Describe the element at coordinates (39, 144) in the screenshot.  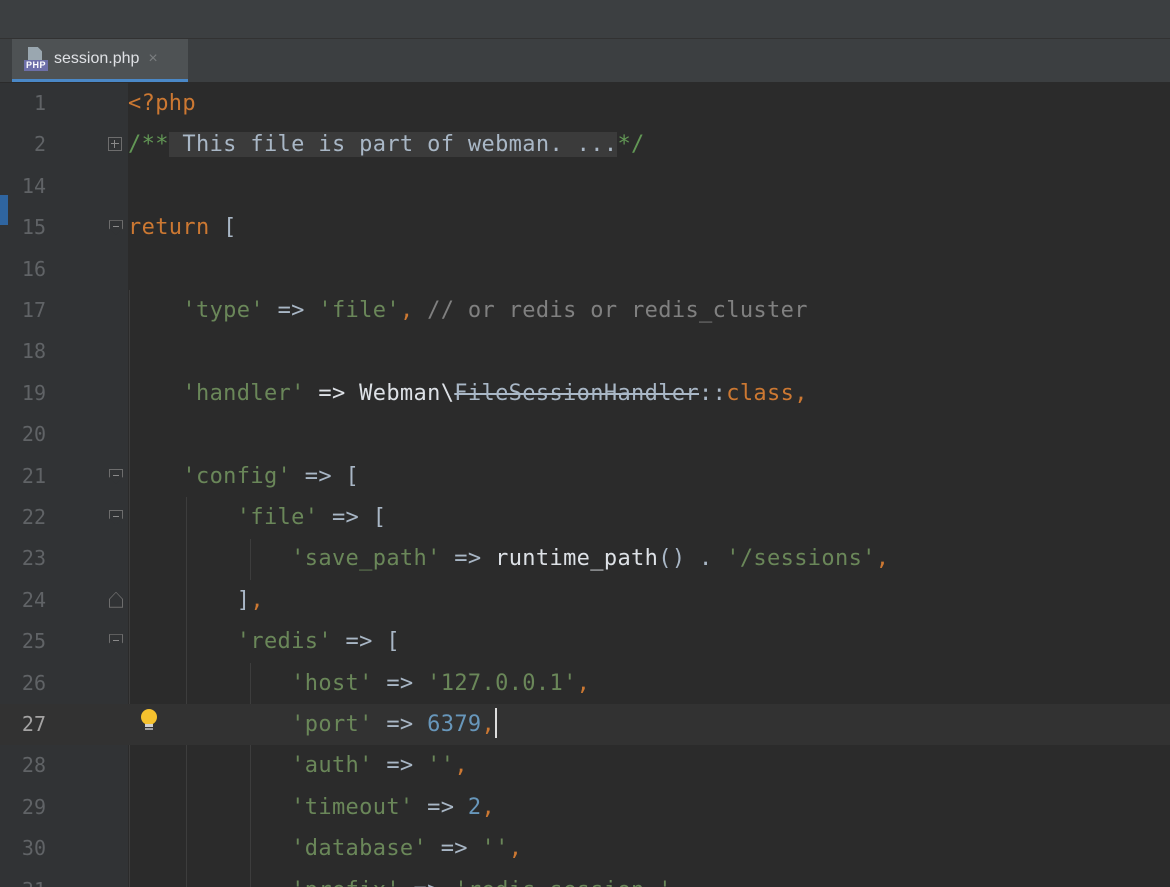
I see `line-number: 2` at that location.